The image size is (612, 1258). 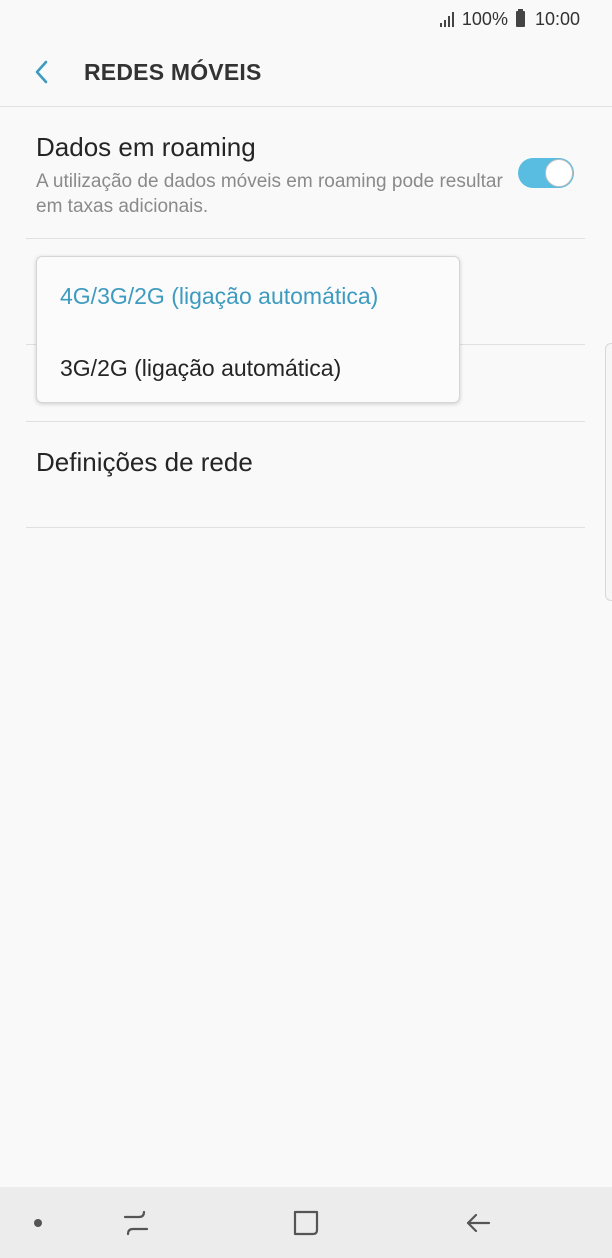 I want to click on battery-percentage: 100%, so click(x=484, y=18).